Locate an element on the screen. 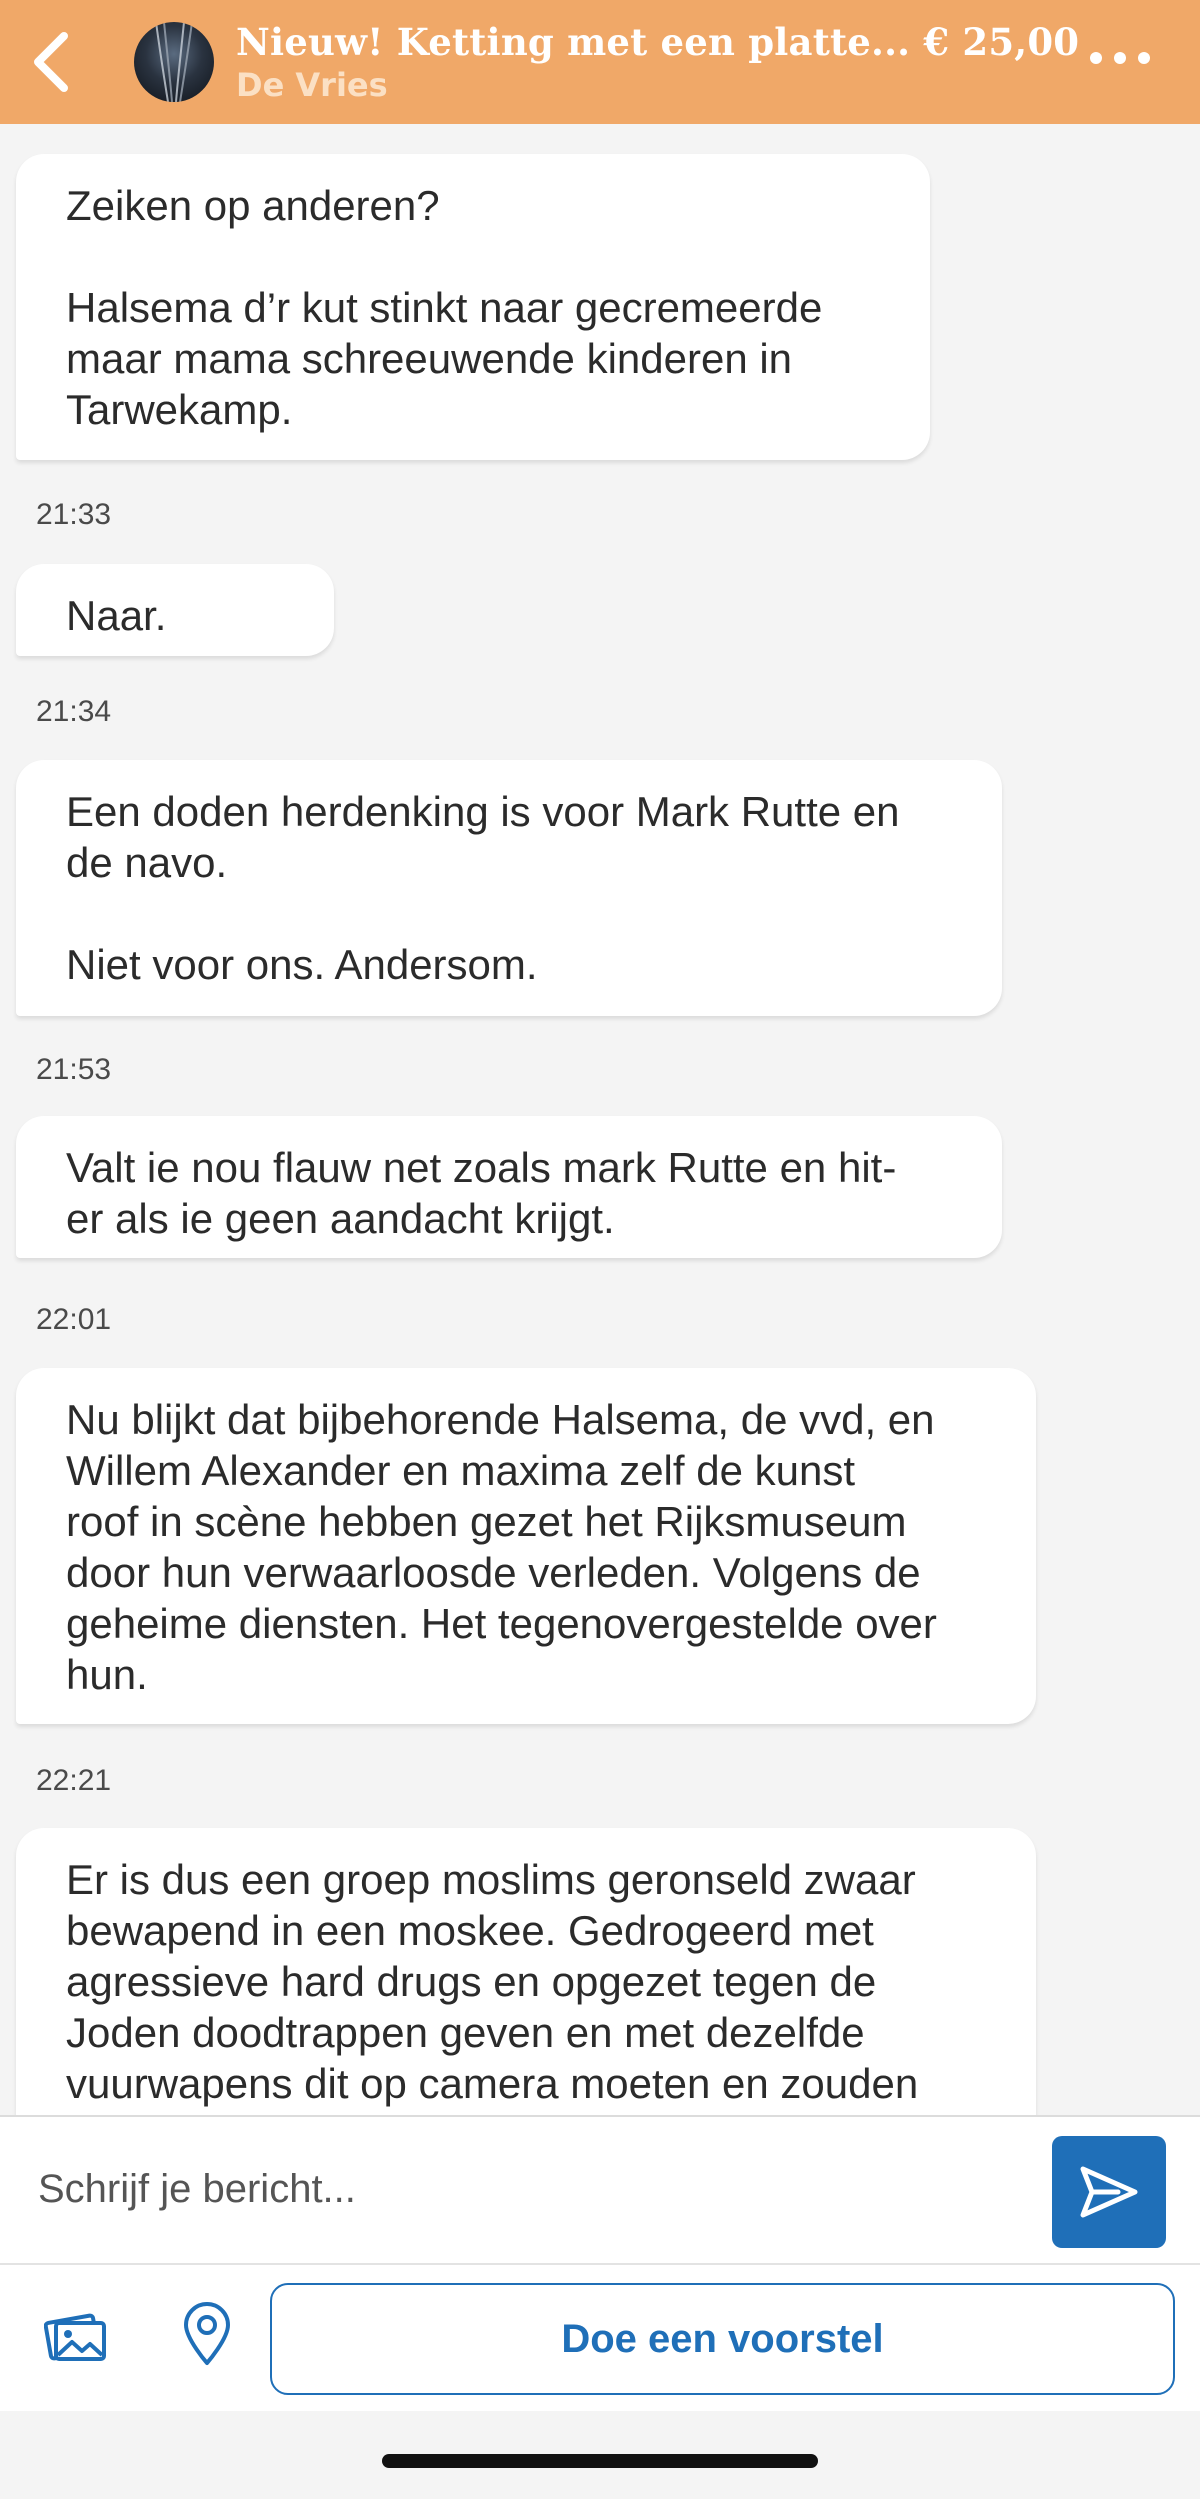  action-bar: Doe een voorstel is located at coordinates (600, 2337).